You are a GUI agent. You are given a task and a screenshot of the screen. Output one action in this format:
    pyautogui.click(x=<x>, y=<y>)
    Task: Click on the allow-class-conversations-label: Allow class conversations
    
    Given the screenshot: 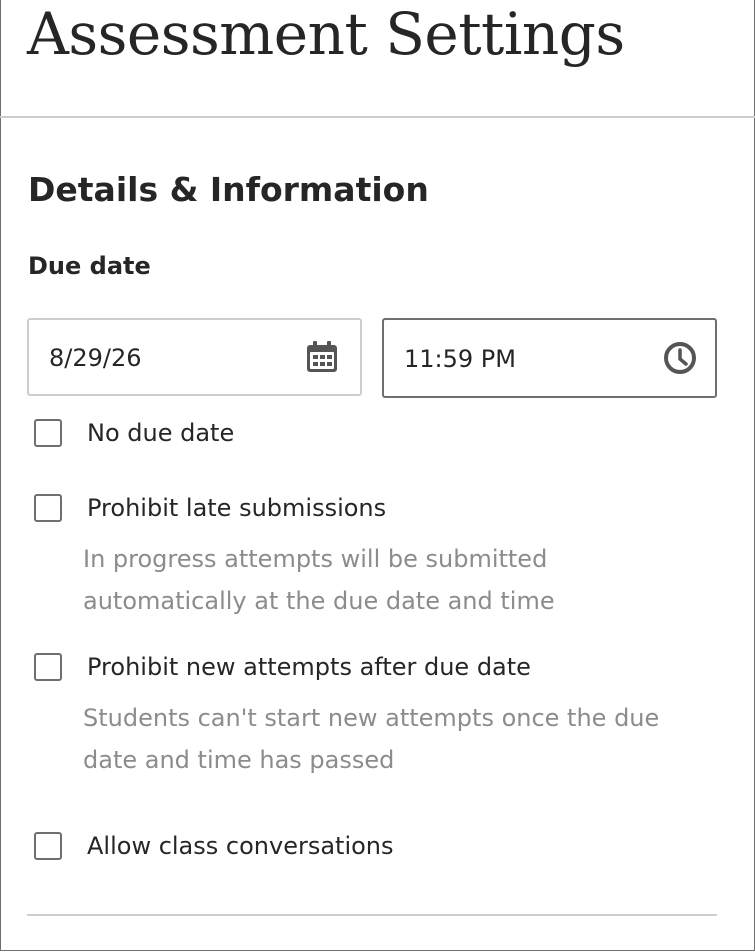 What is the action you would take?
    pyautogui.click(x=240, y=846)
    